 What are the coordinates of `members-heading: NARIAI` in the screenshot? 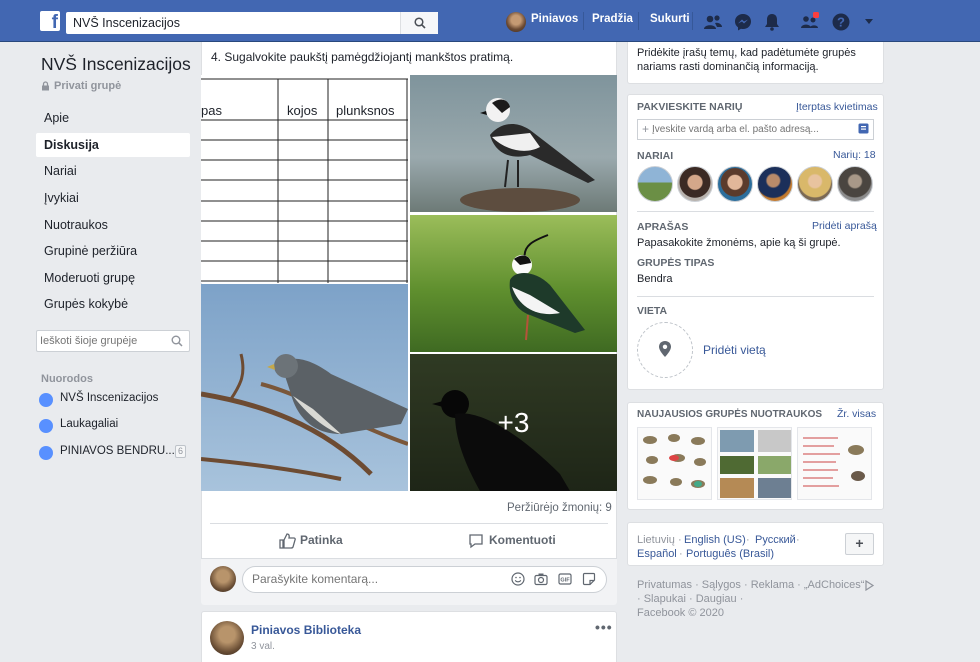 It's located at (655, 156).